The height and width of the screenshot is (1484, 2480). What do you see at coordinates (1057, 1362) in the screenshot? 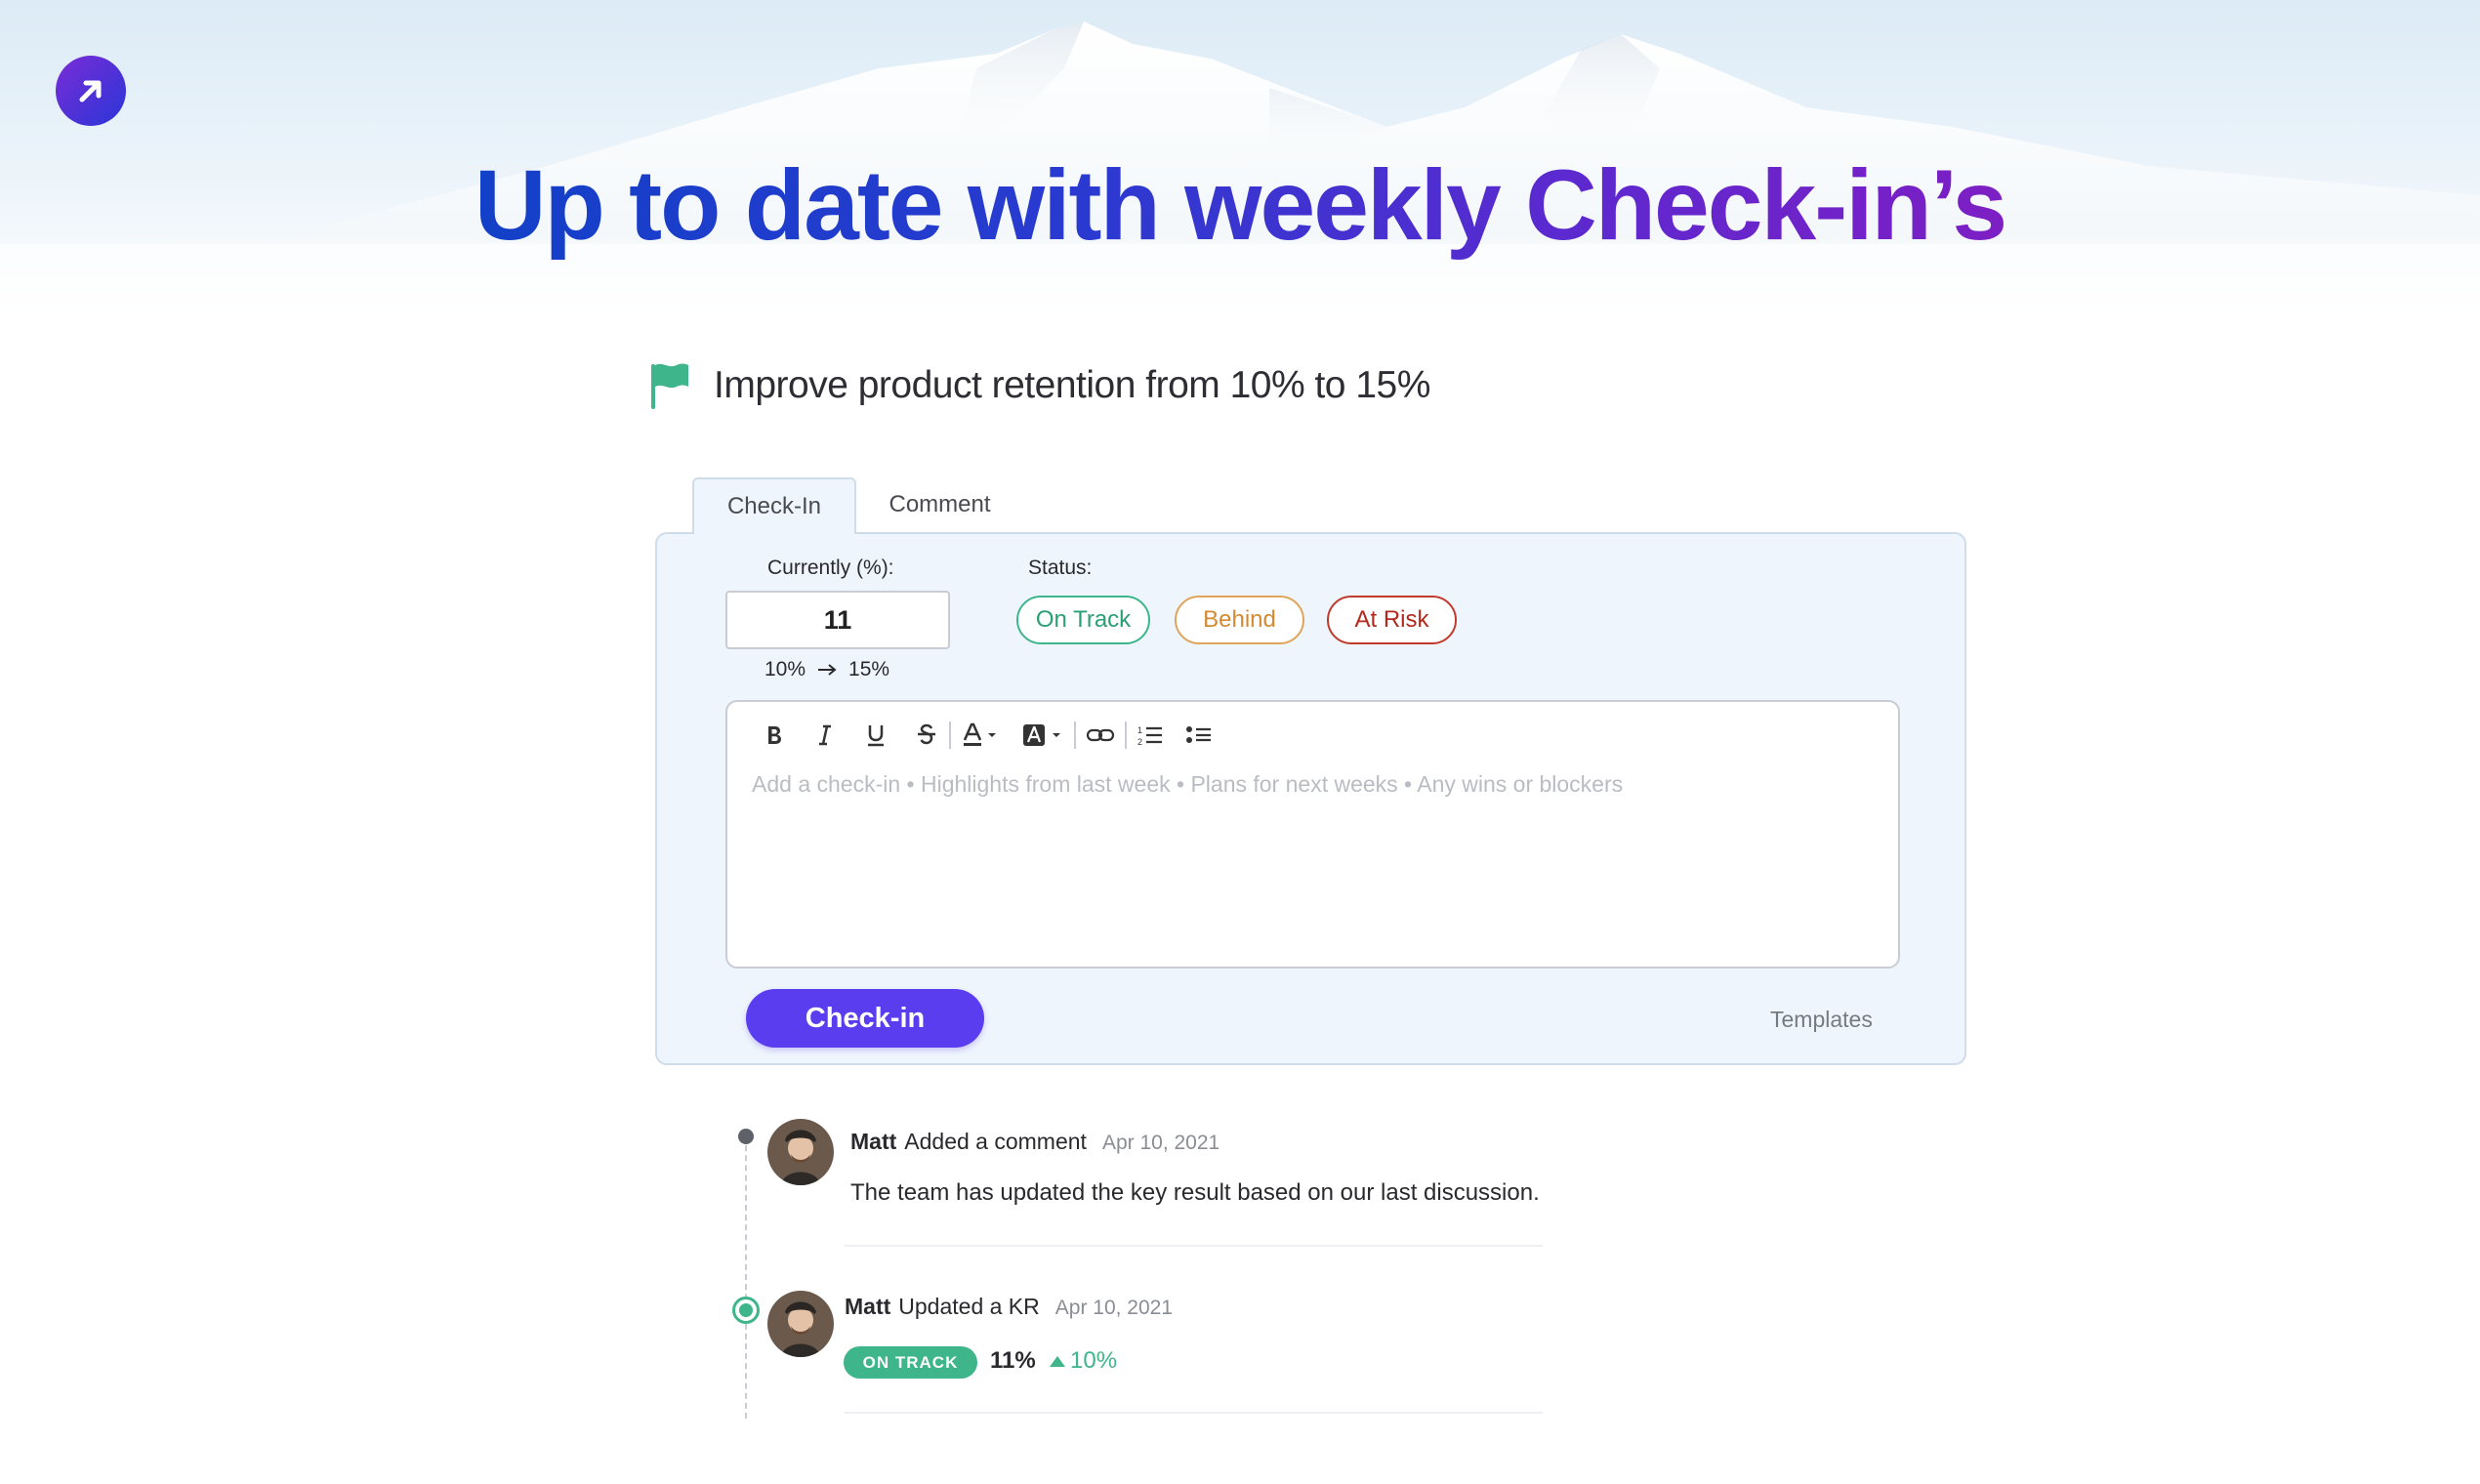
I see `triangle-up-icon` at bounding box center [1057, 1362].